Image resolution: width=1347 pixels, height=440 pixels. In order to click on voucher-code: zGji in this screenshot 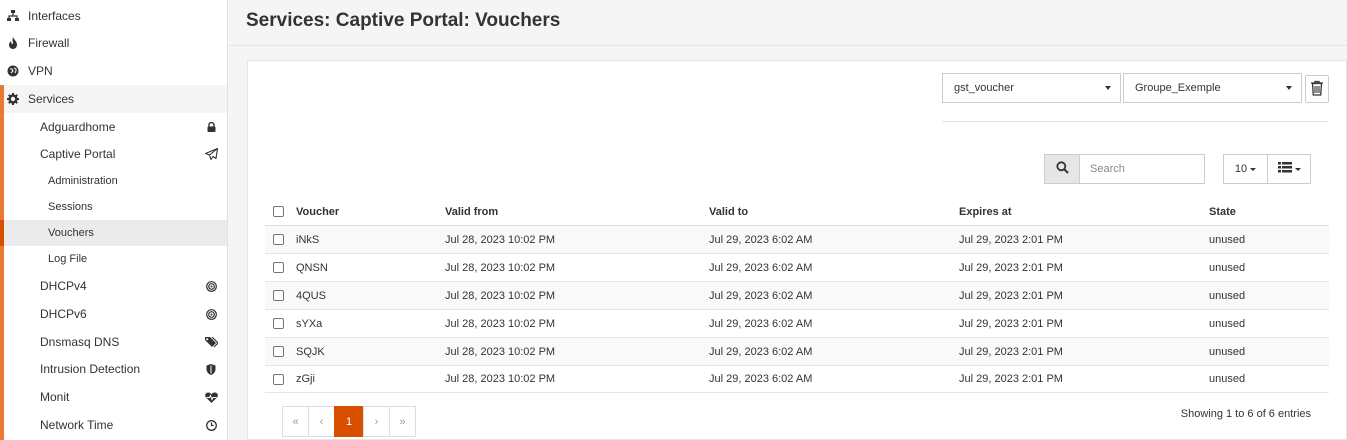, I will do `click(305, 379)`.